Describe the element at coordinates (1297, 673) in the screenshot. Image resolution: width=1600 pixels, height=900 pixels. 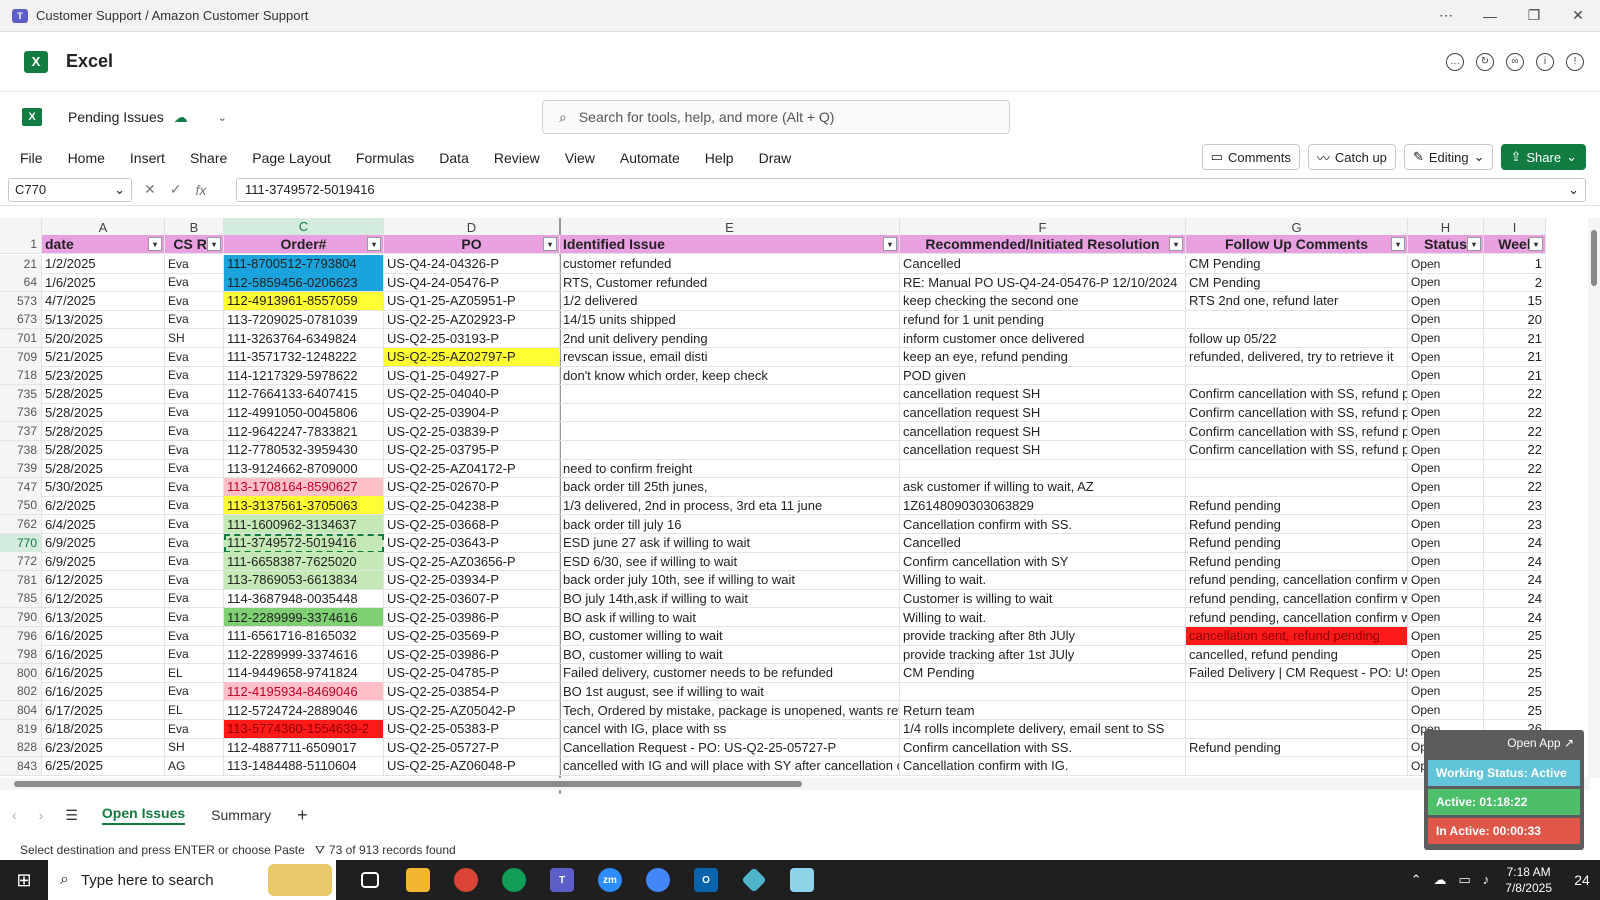
I see `cell-follow: Failed Delivery | CM Request - PO: US-` at that location.